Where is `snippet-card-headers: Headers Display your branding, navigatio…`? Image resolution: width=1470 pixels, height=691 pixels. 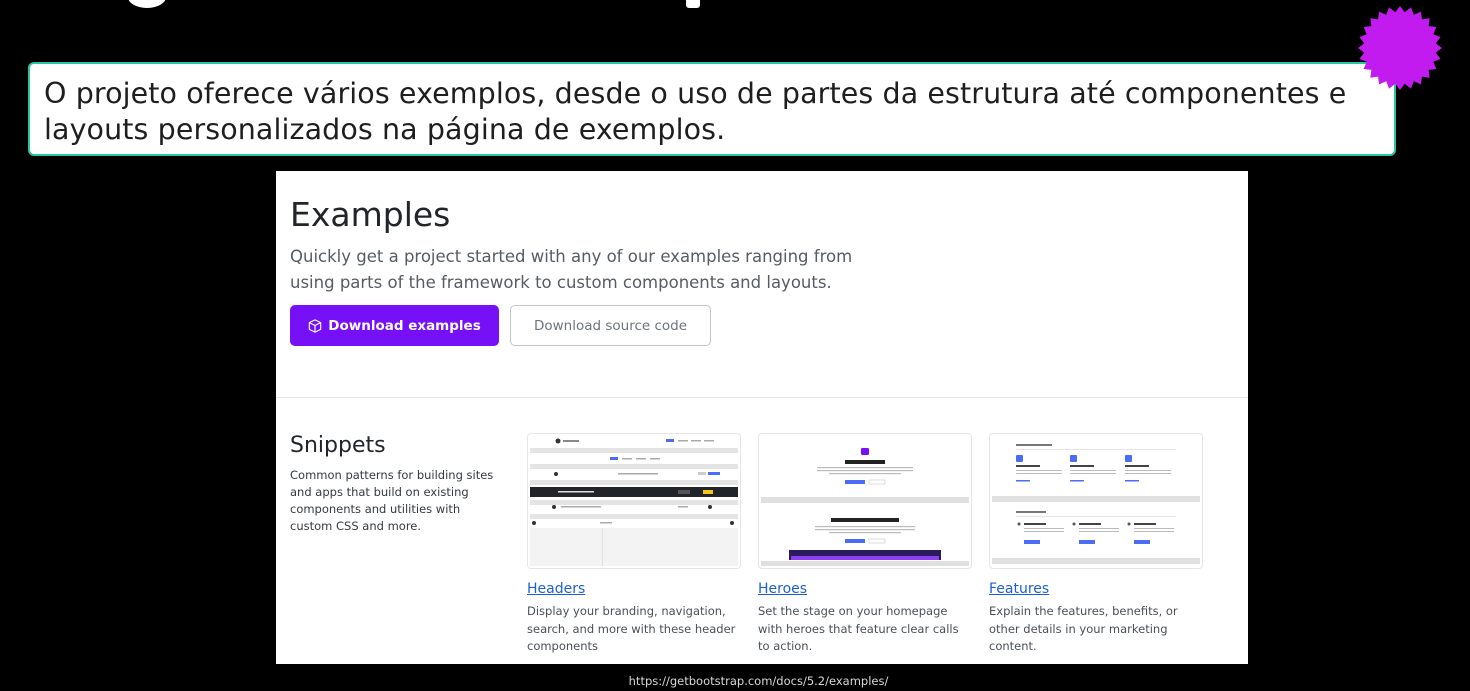
snippet-card-headers: Headers Display your branding, navigatio… is located at coordinates (634, 544).